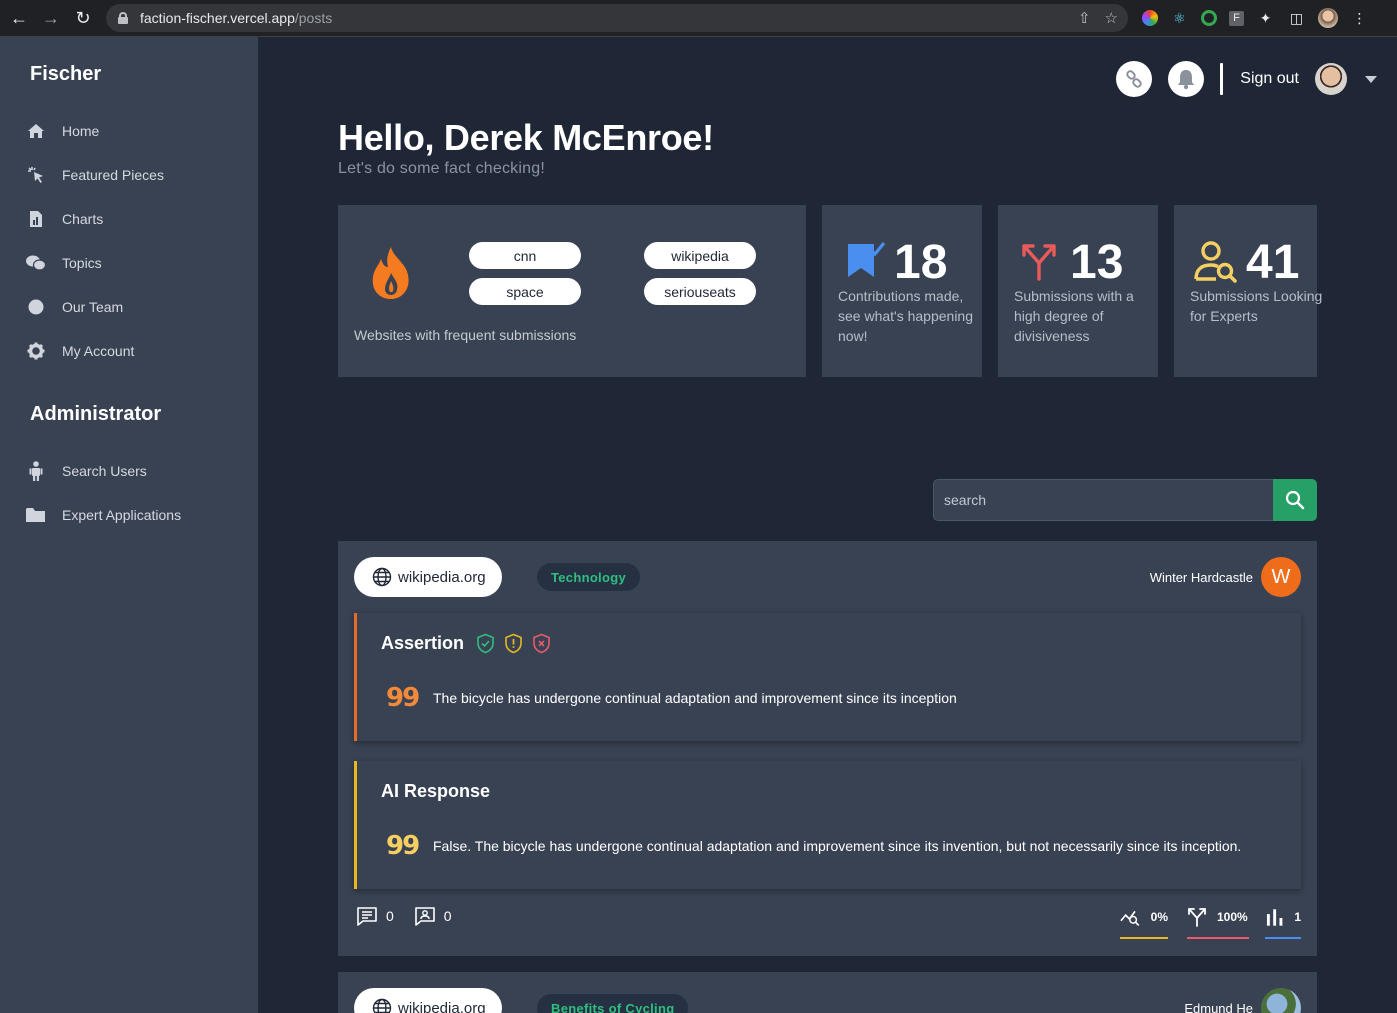 This screenshot has height=1013, width=1397. Describe the element at coordinates (36, 131) in the screenshot. I see `home-icon` at that location.